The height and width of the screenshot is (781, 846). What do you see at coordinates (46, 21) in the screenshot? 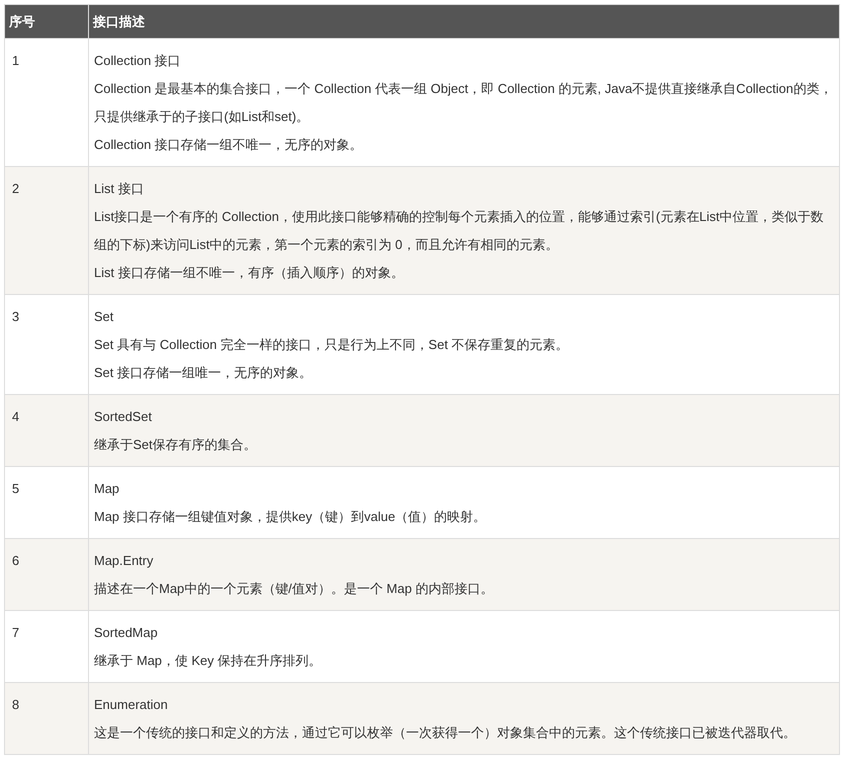
I see `column-header: 序号` at bounding box center [46, 21].